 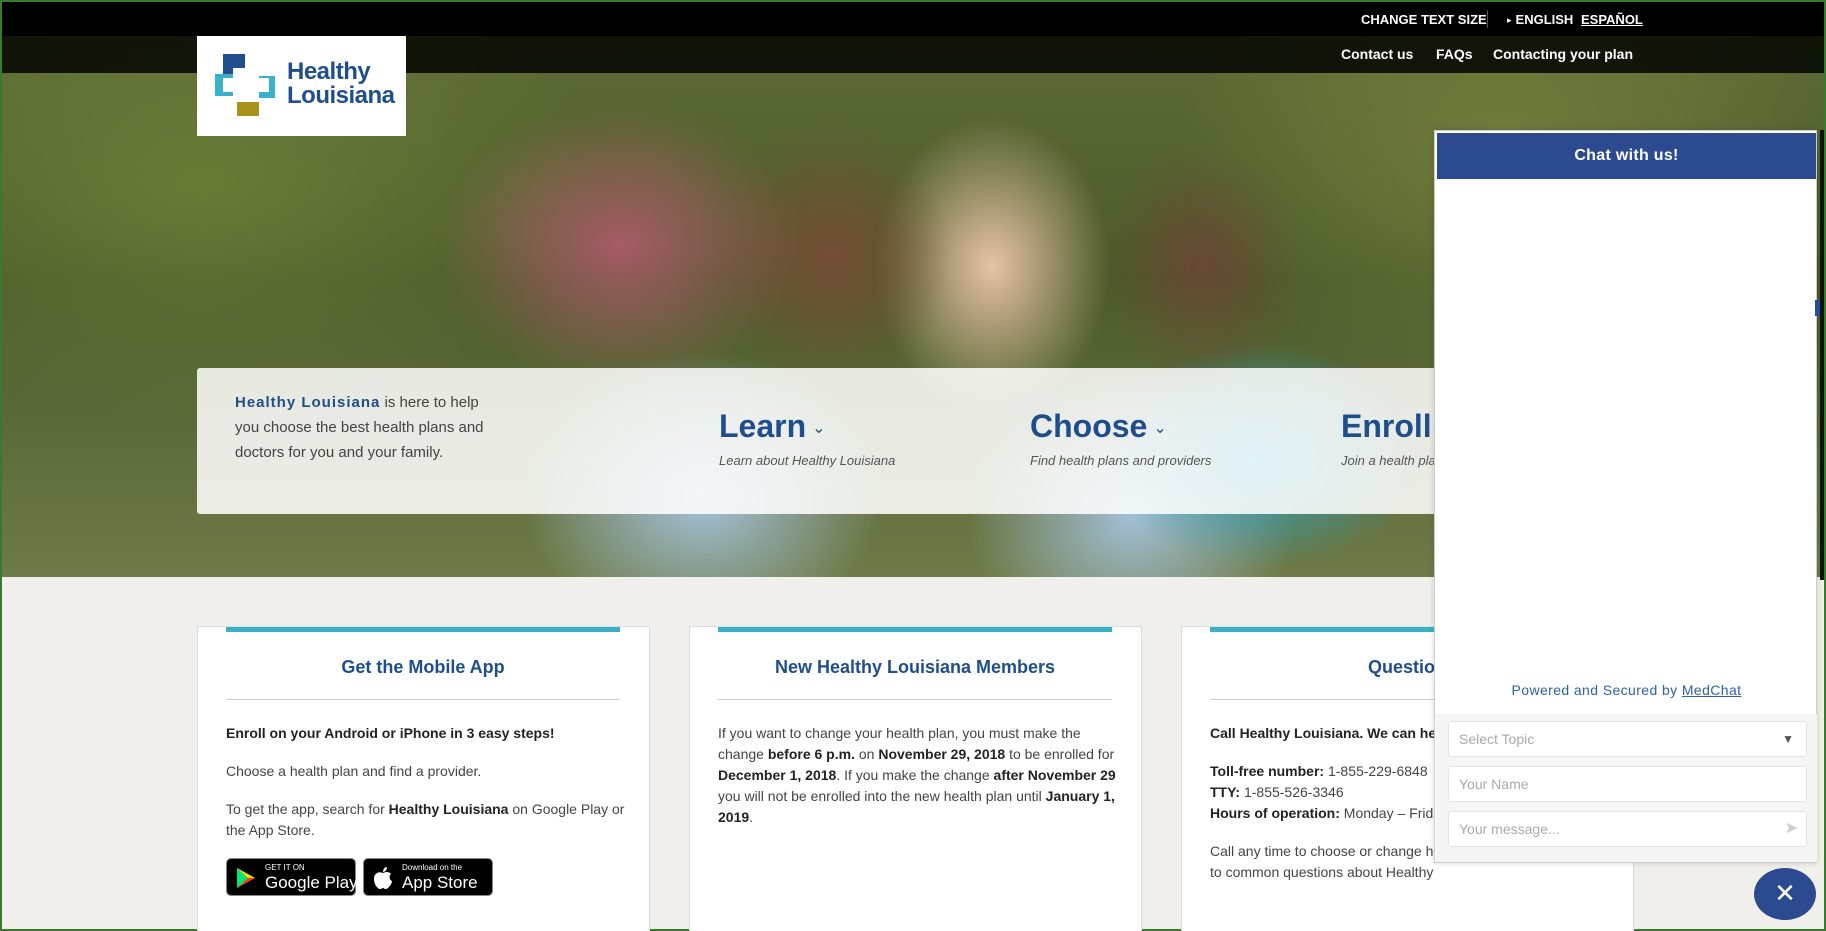 What do you see at coordinates (1424, 19) in the screenshot?
I see `change-text-size-button: CHANGE TEXT SIZE` at bounding box center [1424, 19].